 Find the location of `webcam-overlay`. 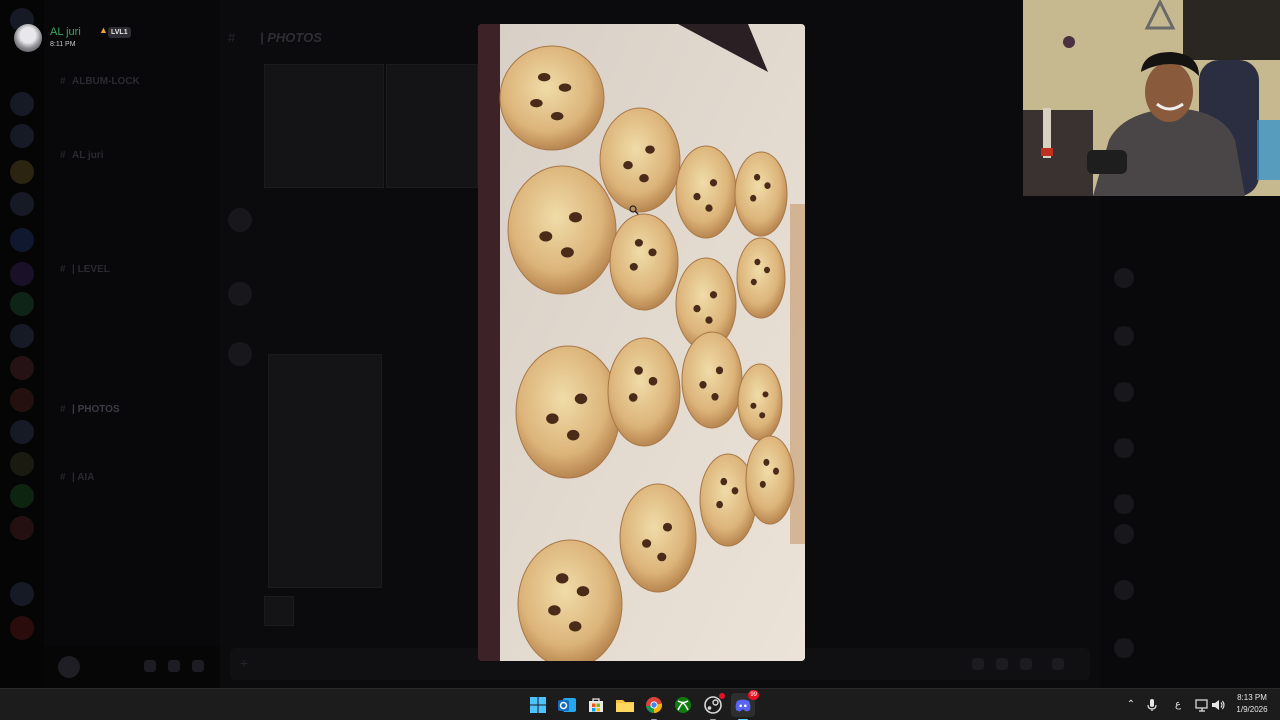

webcam-overlay is located at coordinates (1151, 98).